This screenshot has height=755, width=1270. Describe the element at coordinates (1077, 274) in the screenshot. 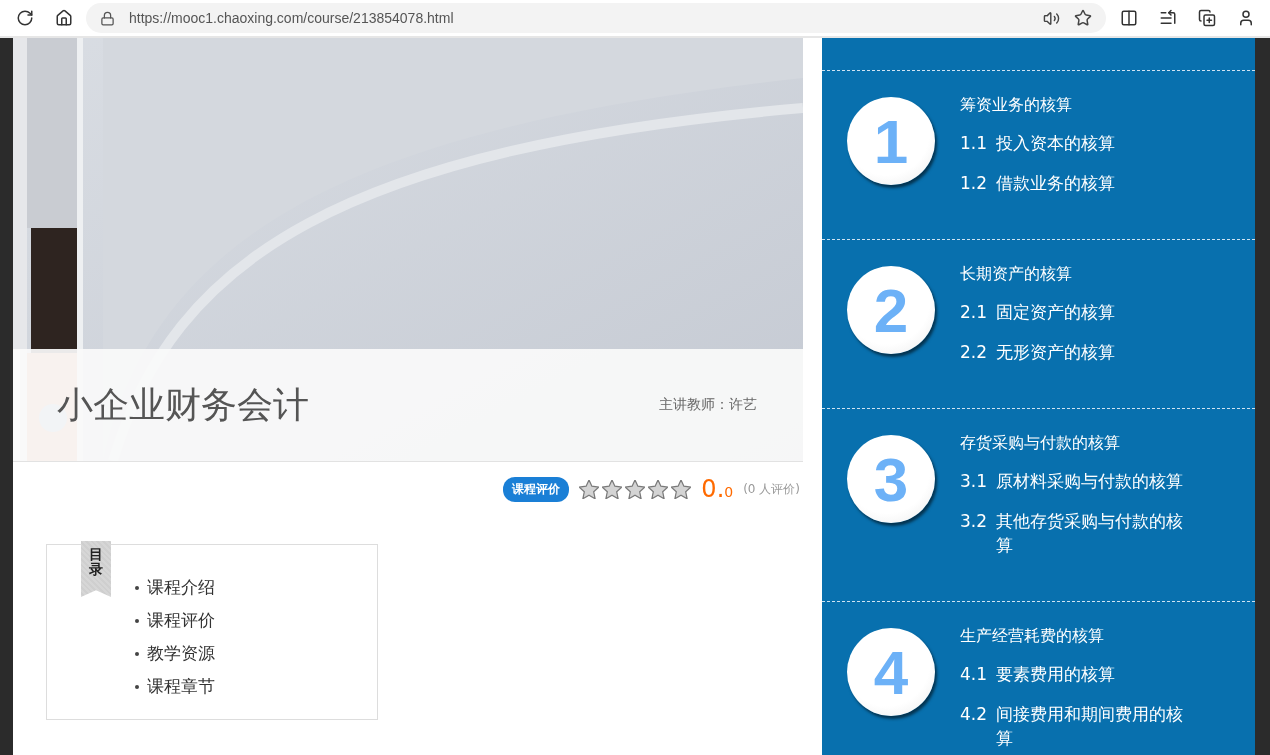

I see `chapter-title: 长期资产的核算` at that location.